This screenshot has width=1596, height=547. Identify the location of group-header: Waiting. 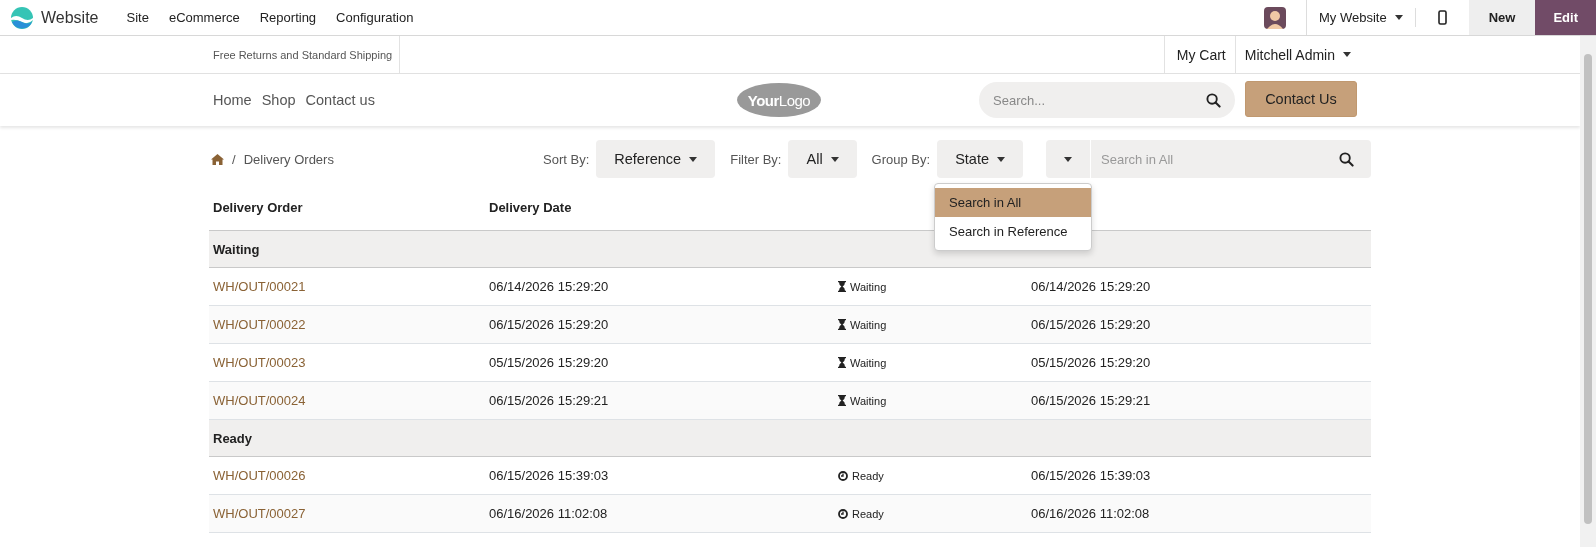
(236, 249).